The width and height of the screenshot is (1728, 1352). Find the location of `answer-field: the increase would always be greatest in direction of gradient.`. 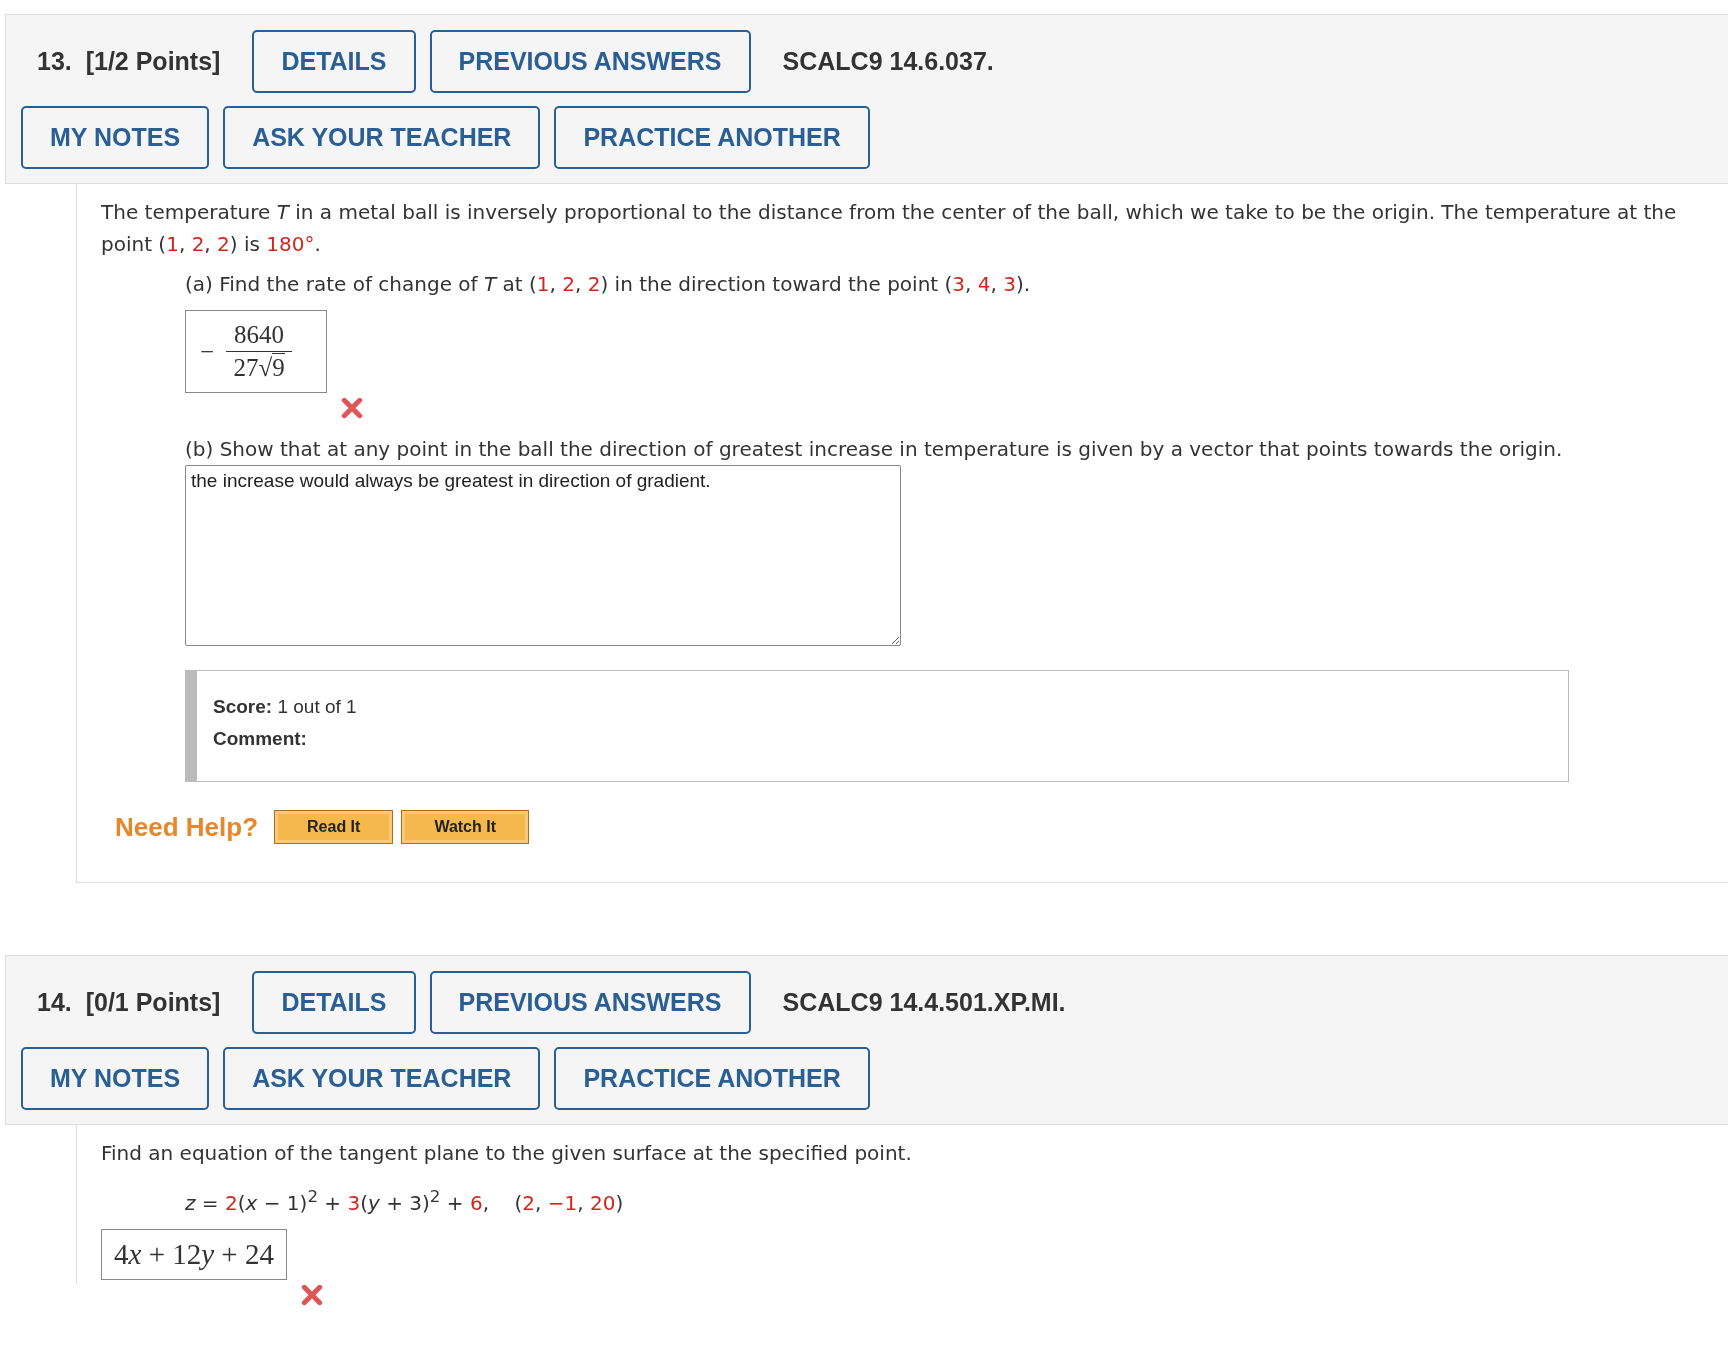

answer-field: the increase would always be greatest in direction of gradient. is located at coordinates (543, 555).